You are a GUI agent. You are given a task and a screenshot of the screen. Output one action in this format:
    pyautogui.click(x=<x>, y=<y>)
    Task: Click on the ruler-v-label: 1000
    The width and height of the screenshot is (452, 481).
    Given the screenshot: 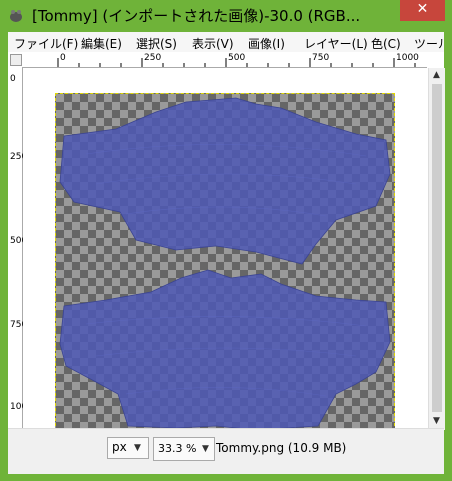 What is the action you would take?
    pyautogui.click(x=21, y=407)
    